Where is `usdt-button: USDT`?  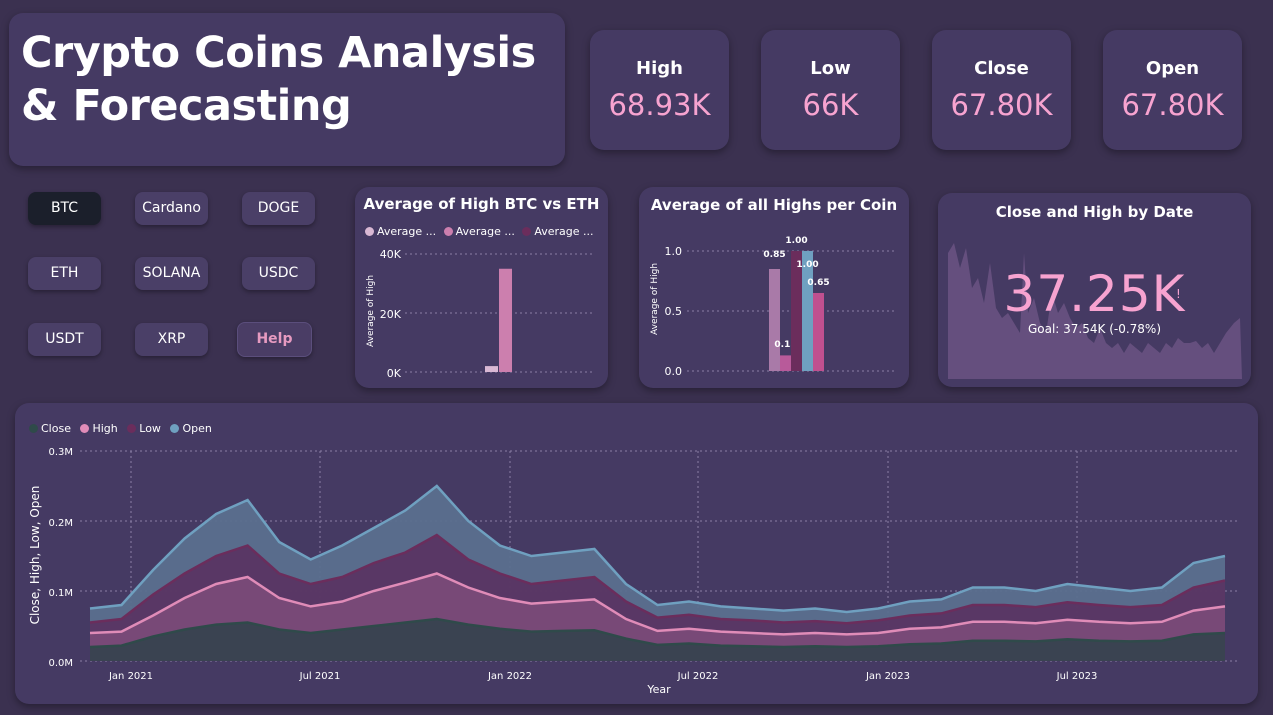 usdt-button: USDT is located at coordinates (64, 339).